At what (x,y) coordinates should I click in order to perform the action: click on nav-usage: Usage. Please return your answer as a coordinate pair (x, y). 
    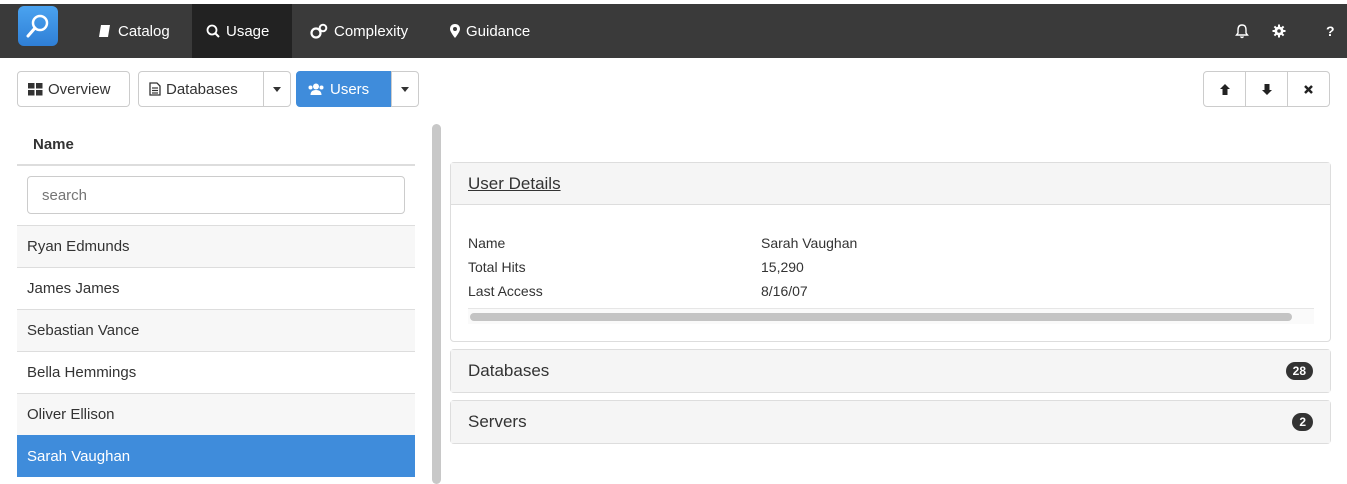
    Looking at the image, I should click on (242, 31).